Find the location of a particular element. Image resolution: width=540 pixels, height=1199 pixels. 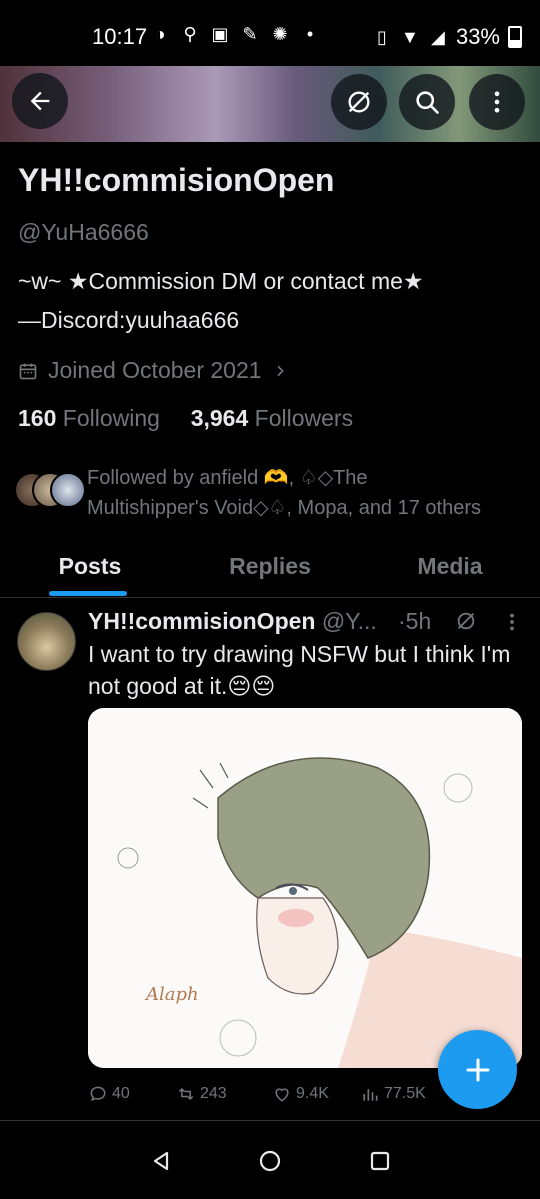

nav-back-button is located at coordinates (161, 1161).